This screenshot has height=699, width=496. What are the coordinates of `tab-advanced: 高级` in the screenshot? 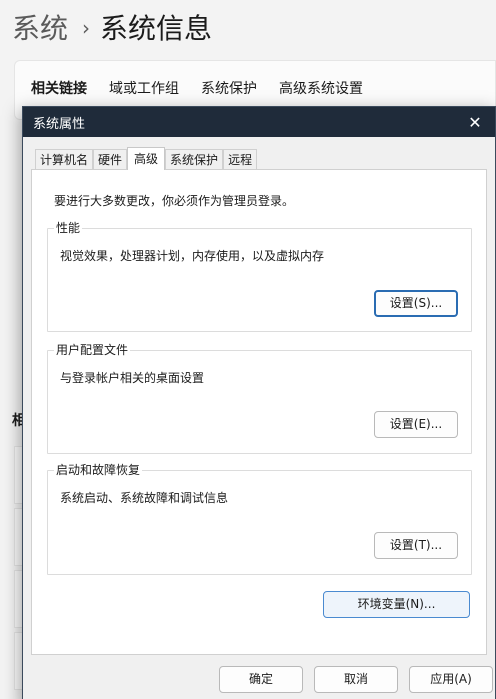 It's located at (146, 158).